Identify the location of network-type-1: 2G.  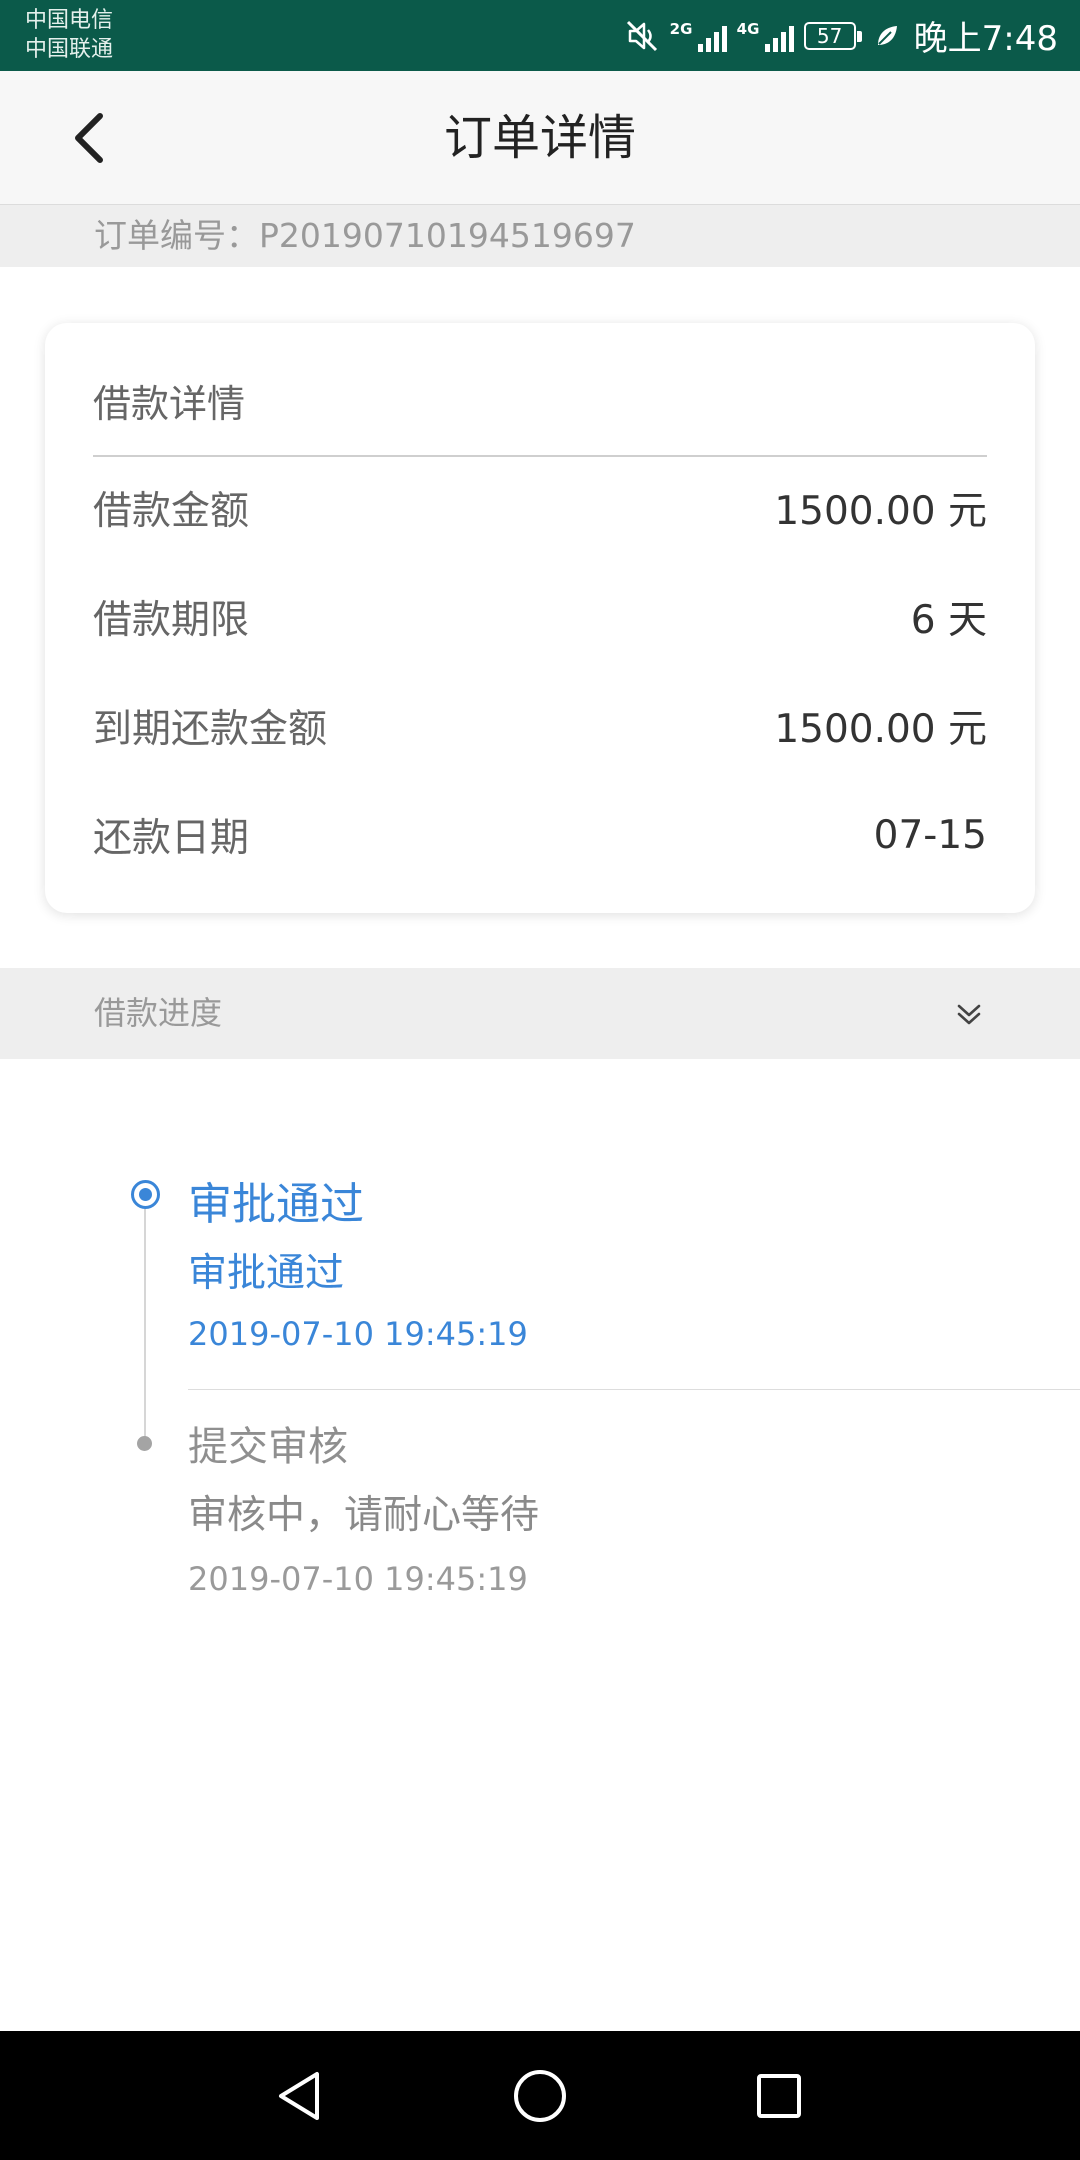
(681, 28).